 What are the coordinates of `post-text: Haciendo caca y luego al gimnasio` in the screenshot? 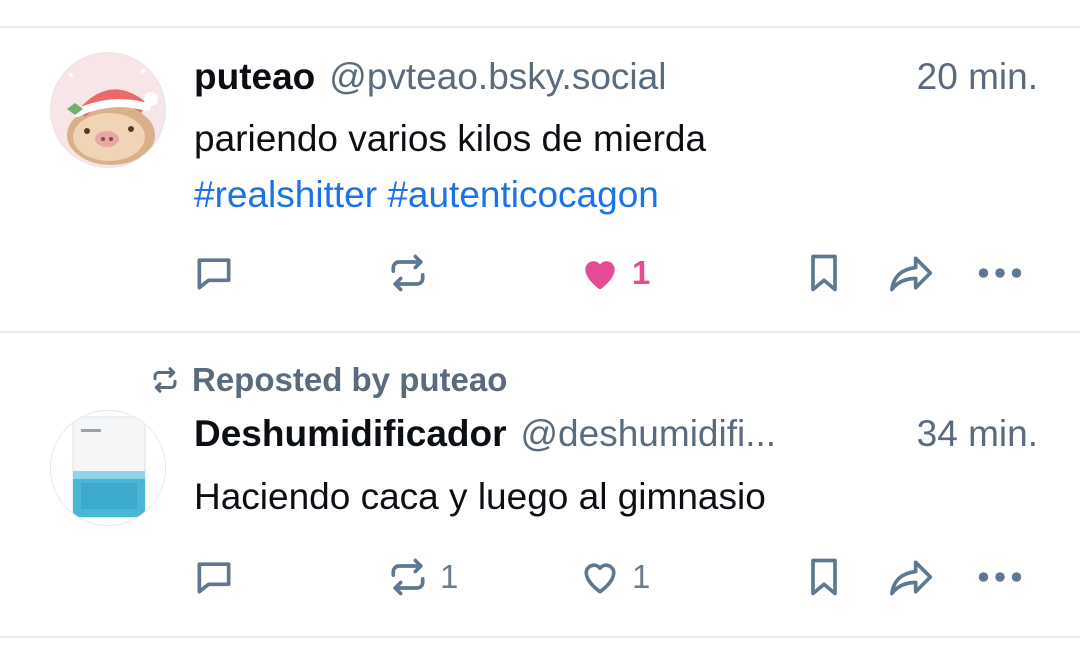 It's located at (480, 497).